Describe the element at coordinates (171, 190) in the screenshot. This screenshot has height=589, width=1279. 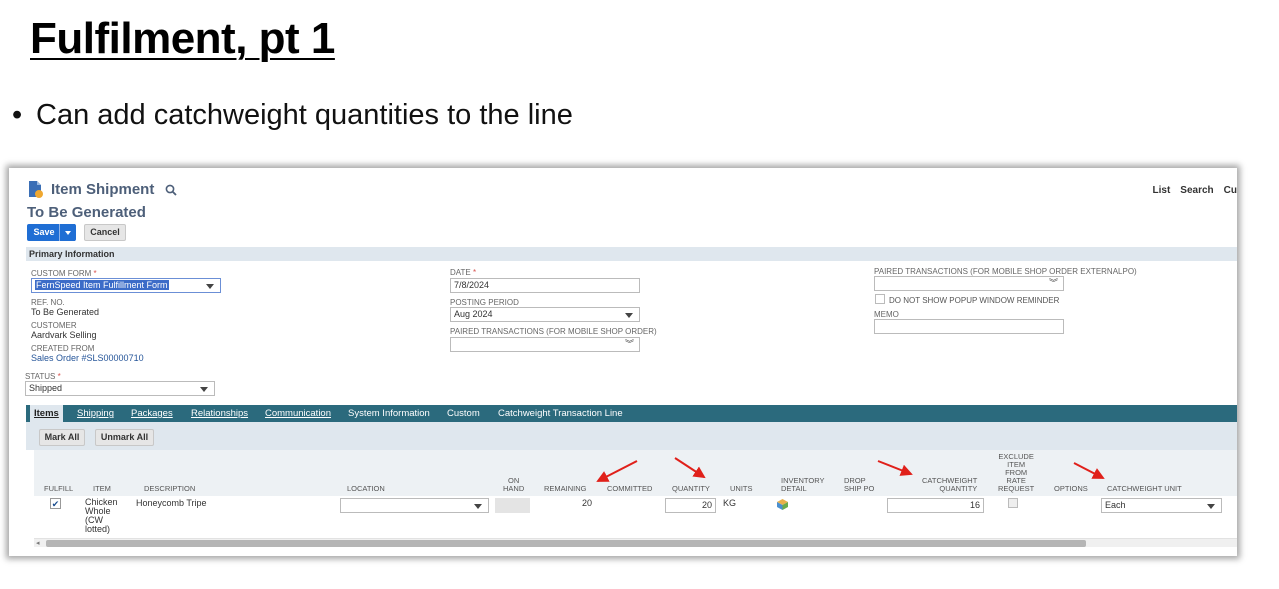
I see `search-icon` at that location.